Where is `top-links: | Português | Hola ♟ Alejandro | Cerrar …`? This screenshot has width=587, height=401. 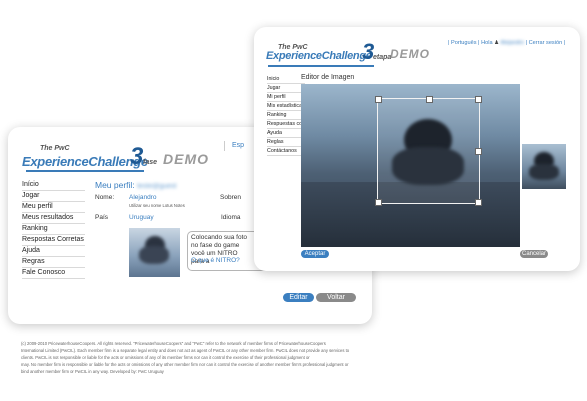
top-links: | Português | Hola ♟ Alejandro | Cerrar … is located at coordinates (506, 43).